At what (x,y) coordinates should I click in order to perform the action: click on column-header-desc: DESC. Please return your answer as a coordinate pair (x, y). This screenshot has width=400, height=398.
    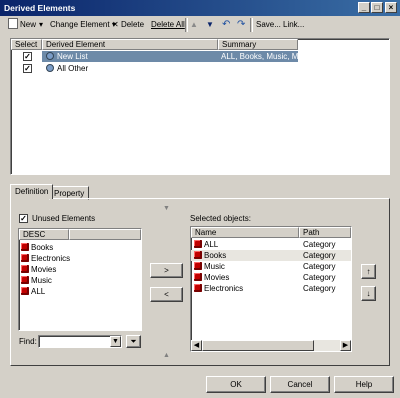
    Looking at the image, I should click on (44, 234).